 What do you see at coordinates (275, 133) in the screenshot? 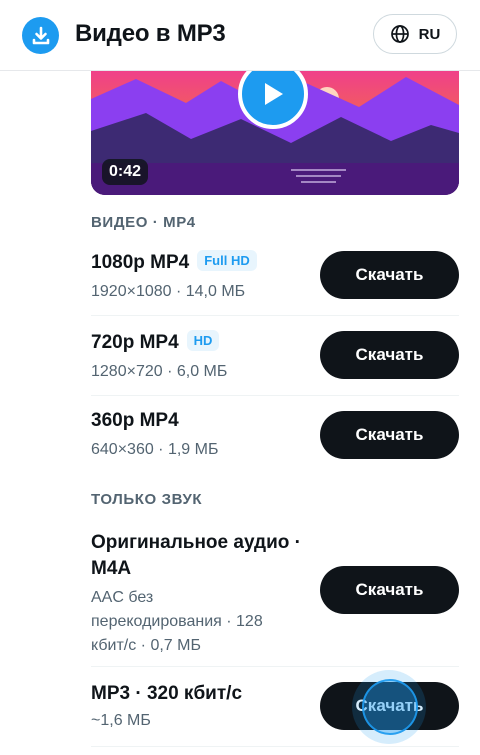
I see `video-preview: 0:42` at bounding box center [275, 133].